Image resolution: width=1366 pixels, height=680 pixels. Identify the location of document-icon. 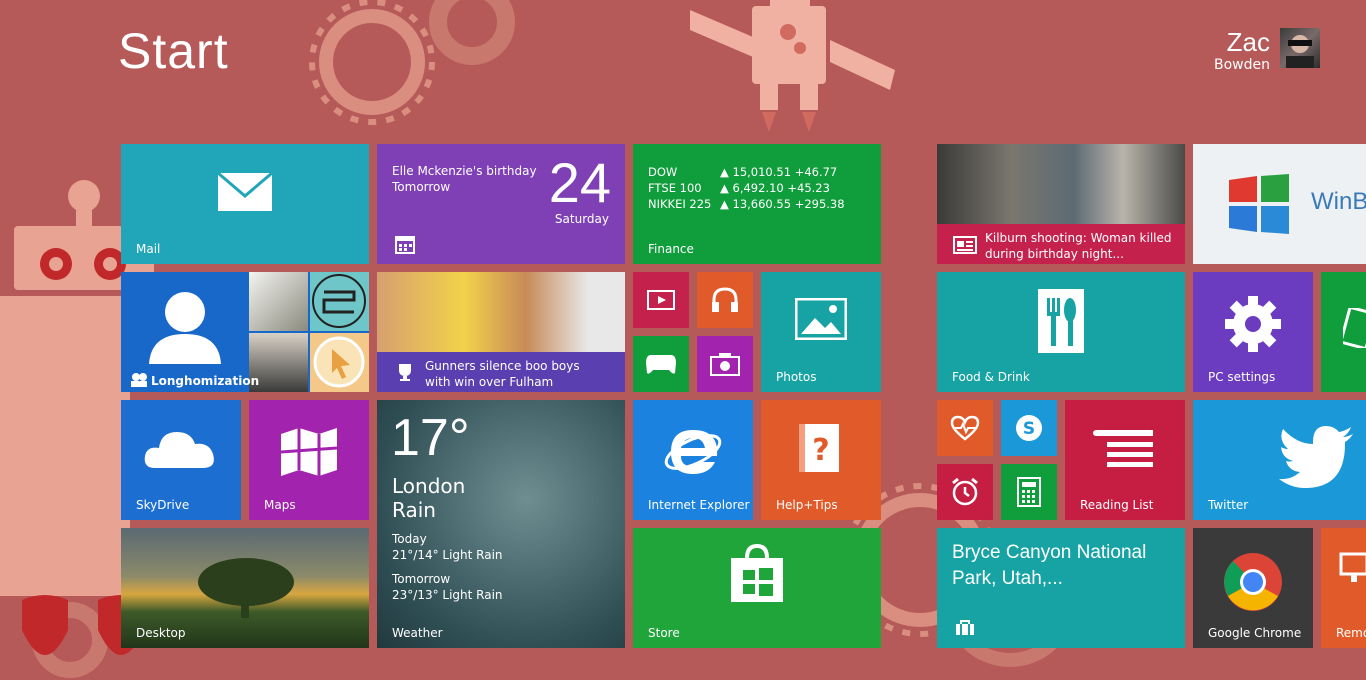
(1354, 328).